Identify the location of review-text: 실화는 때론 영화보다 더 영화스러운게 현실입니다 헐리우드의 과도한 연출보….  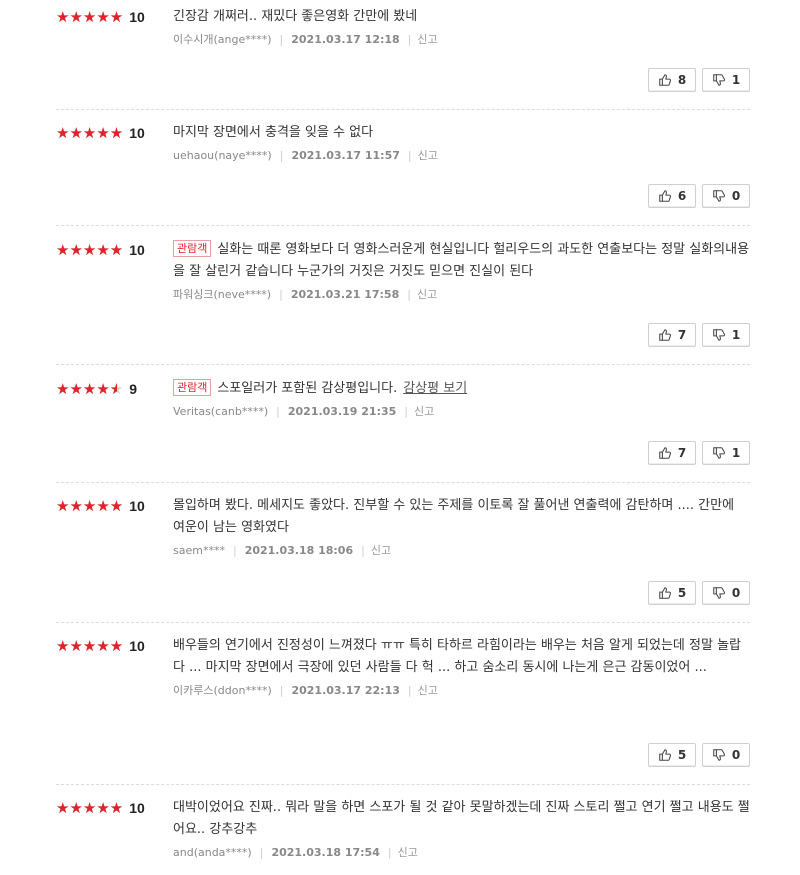
(461, 260).